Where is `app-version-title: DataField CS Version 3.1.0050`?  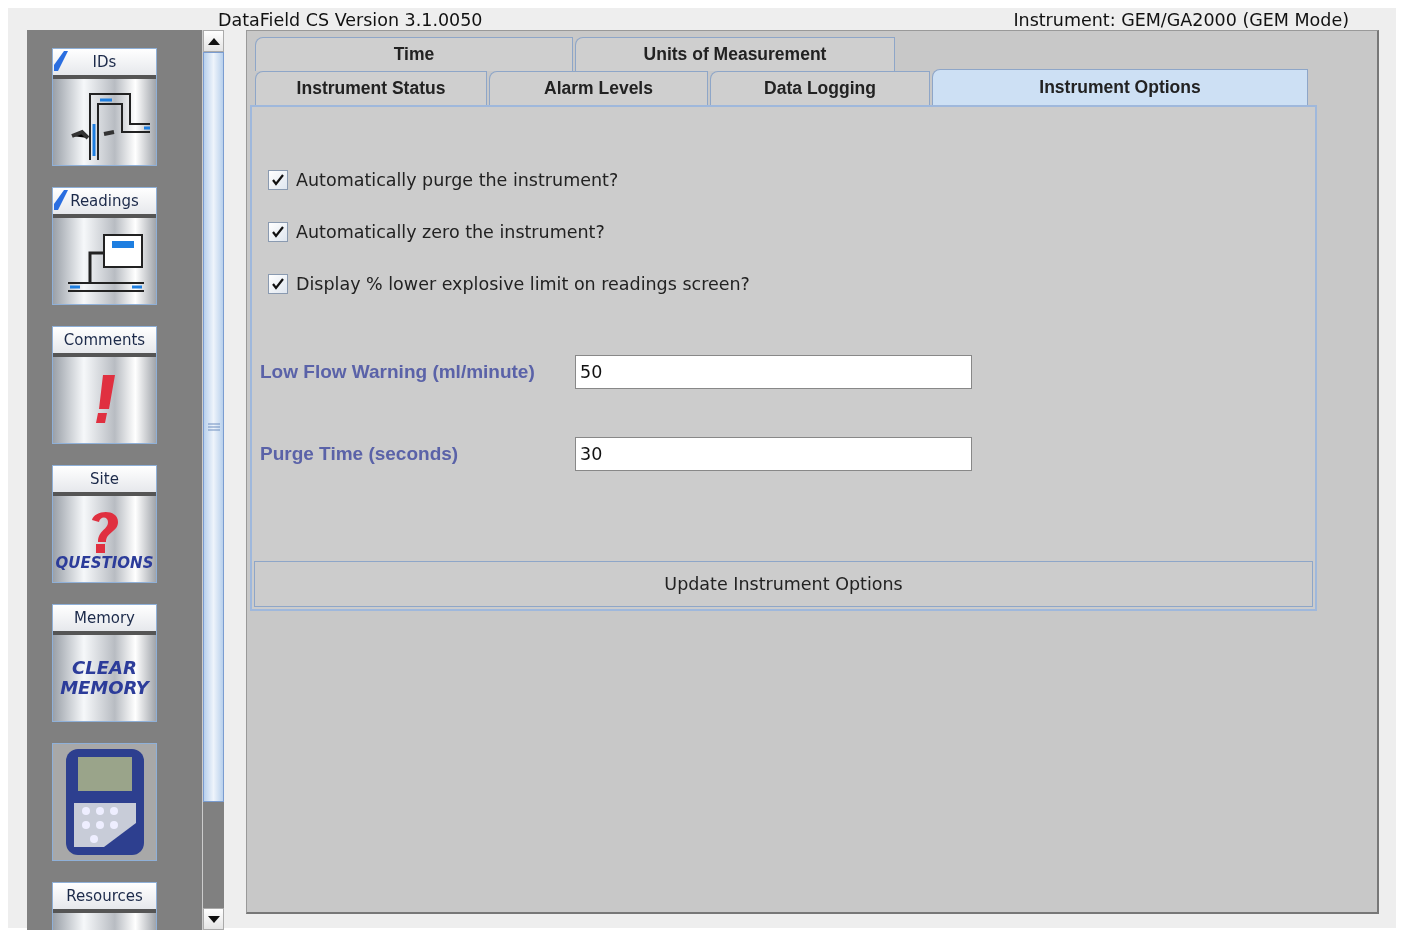
app-version-title: DataField CS Version 3.1.0050 is located at coordinates (350, 20).